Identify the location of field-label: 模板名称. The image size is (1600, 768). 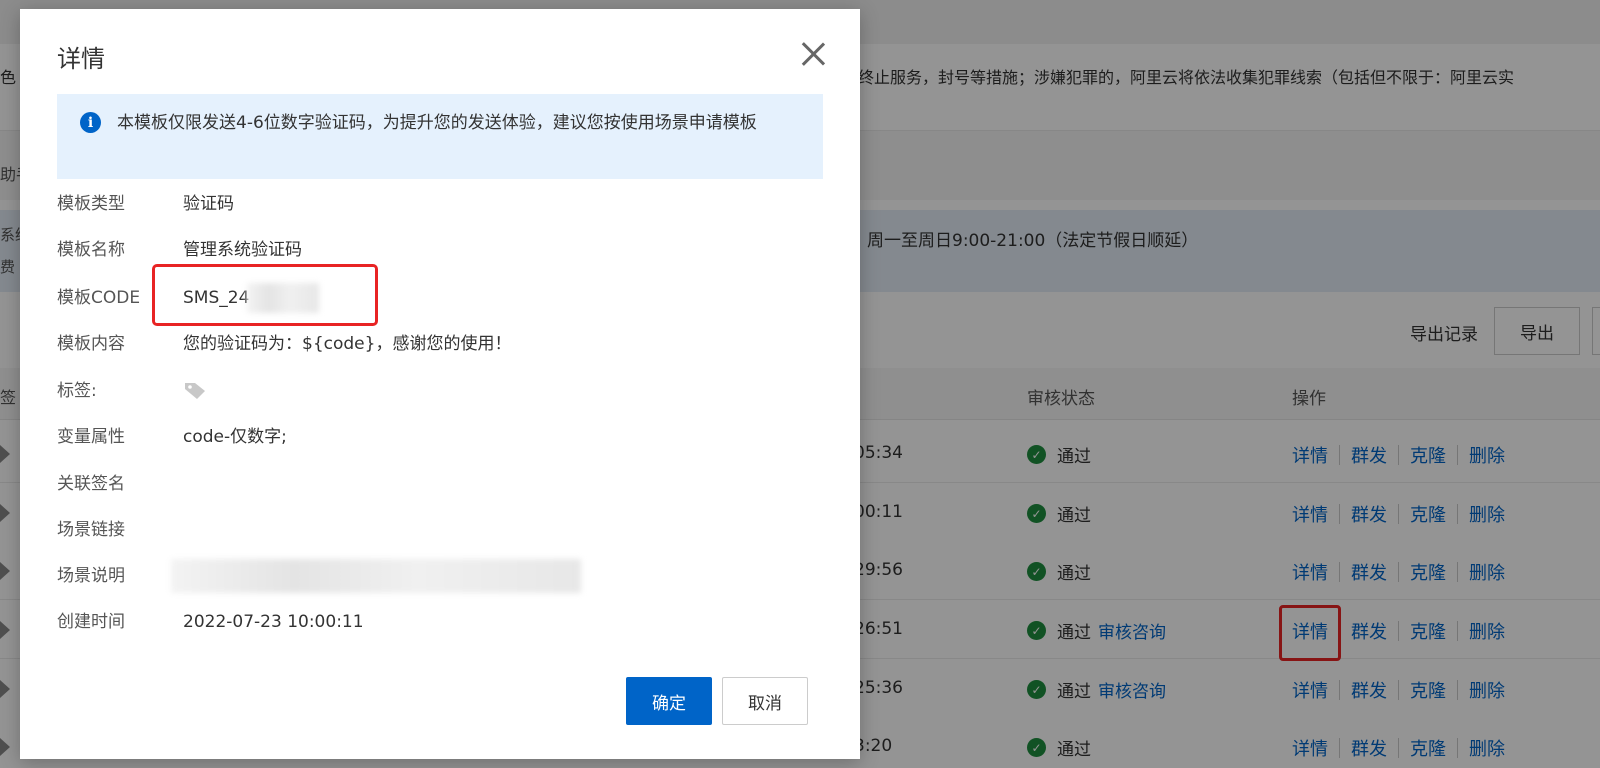
(91, 250).